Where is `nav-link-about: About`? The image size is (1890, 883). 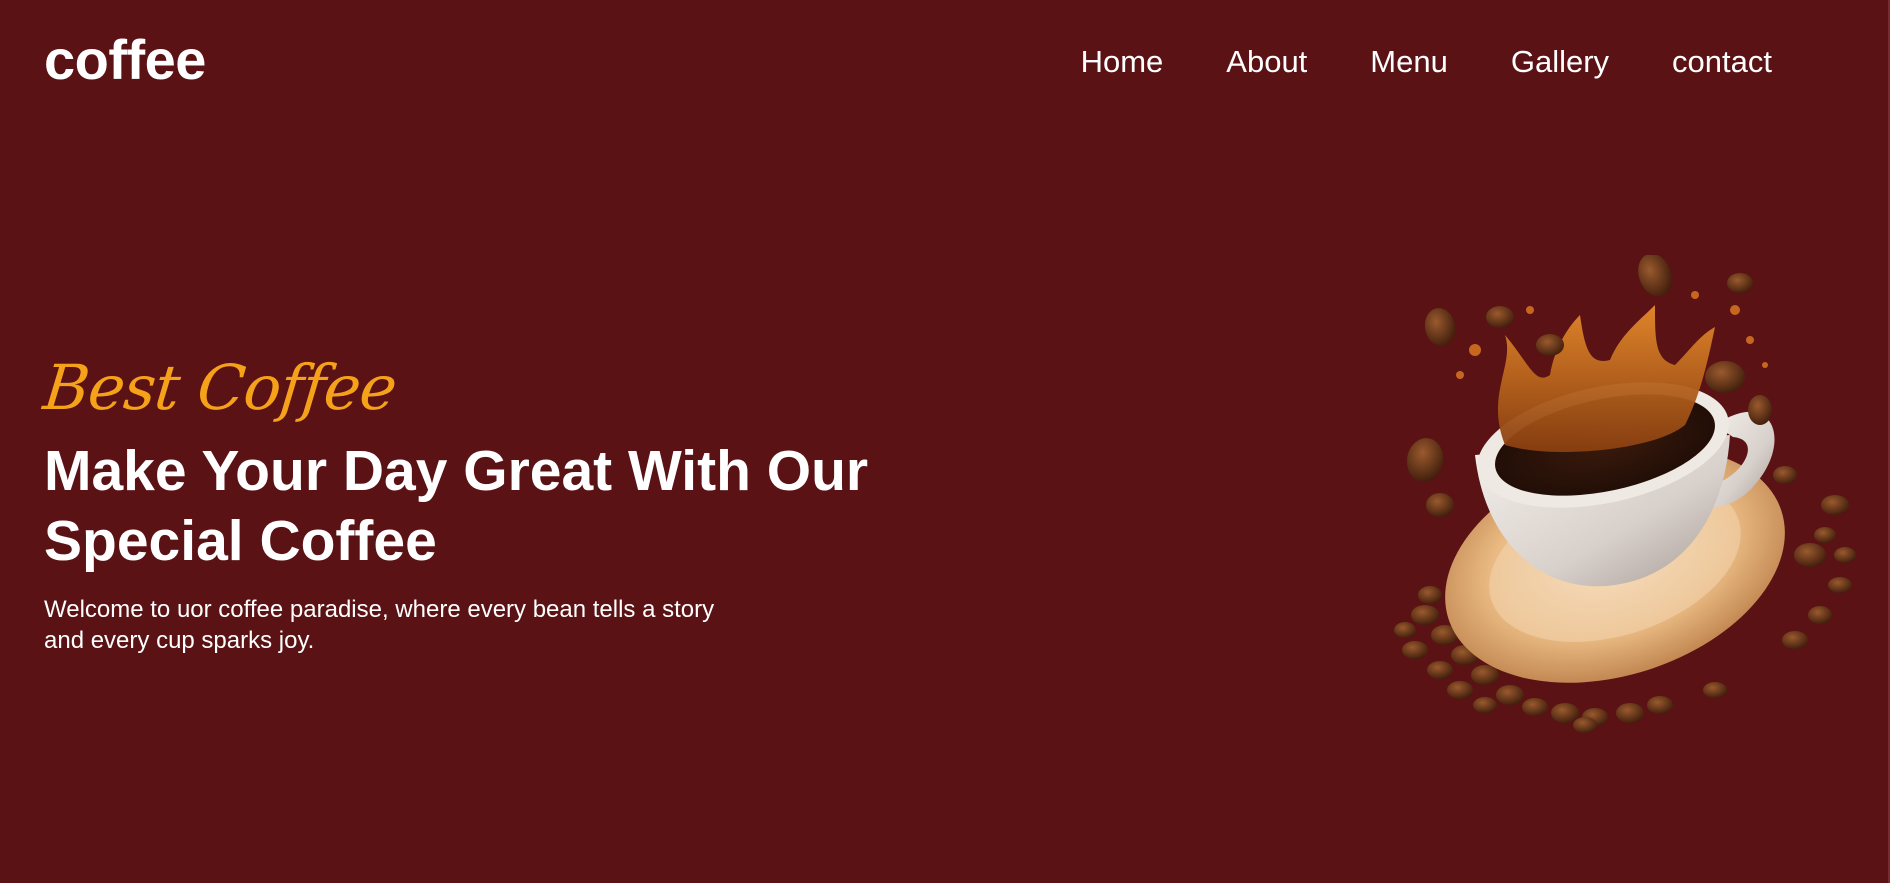 nav-link-about: About is located at coordinates (1266, 62).